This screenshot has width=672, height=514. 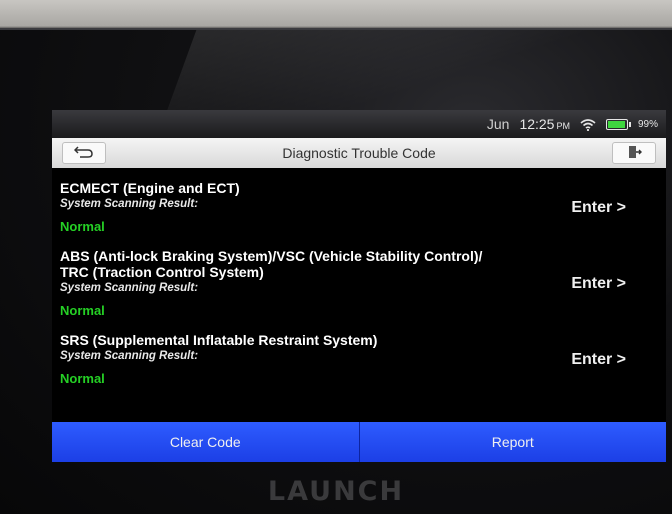 I want to click on enter-button-ecmect: Enter >, so click(x=598, y=208).